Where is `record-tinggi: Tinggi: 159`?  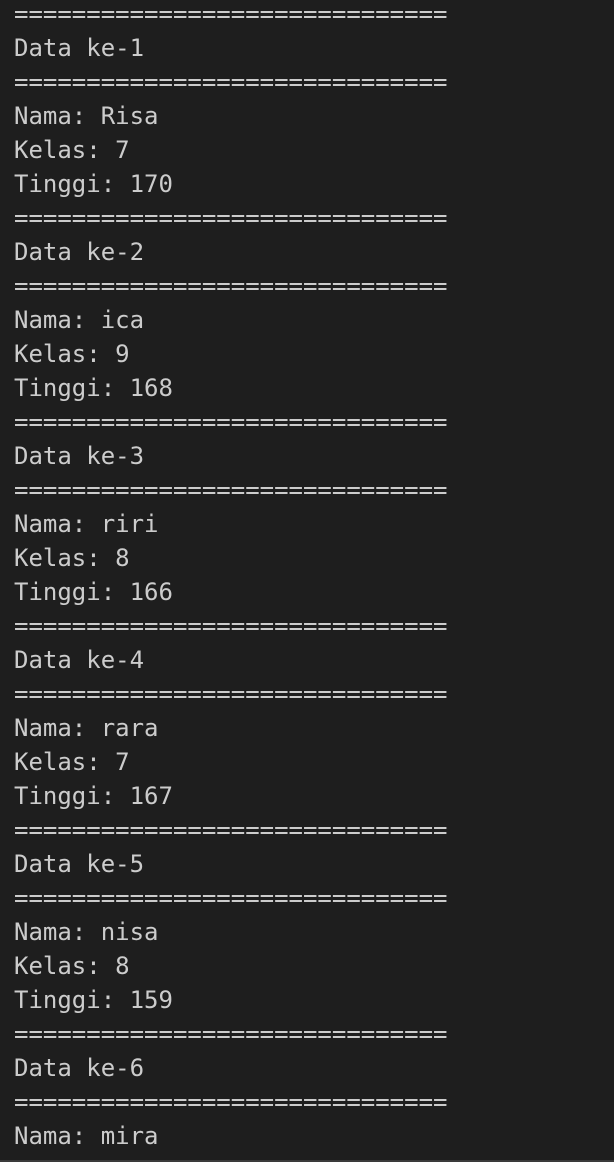
record-tinggi: Tinggi: 159 is located at coordinates (93, 1000).